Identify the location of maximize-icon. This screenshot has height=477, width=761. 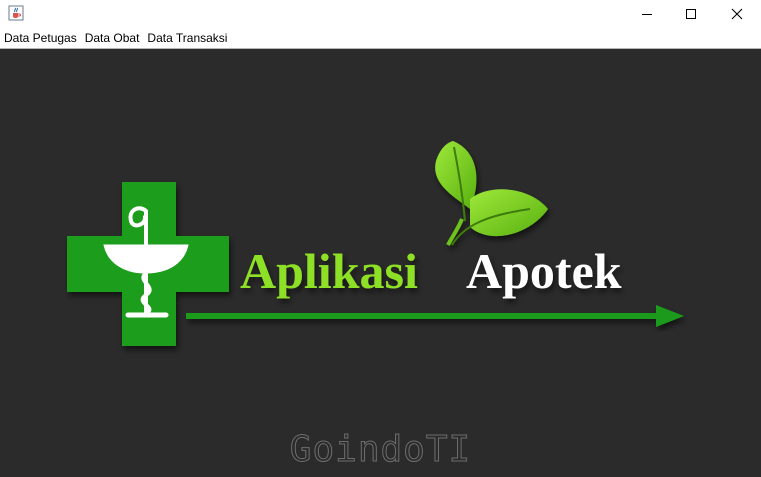
(691, 13).